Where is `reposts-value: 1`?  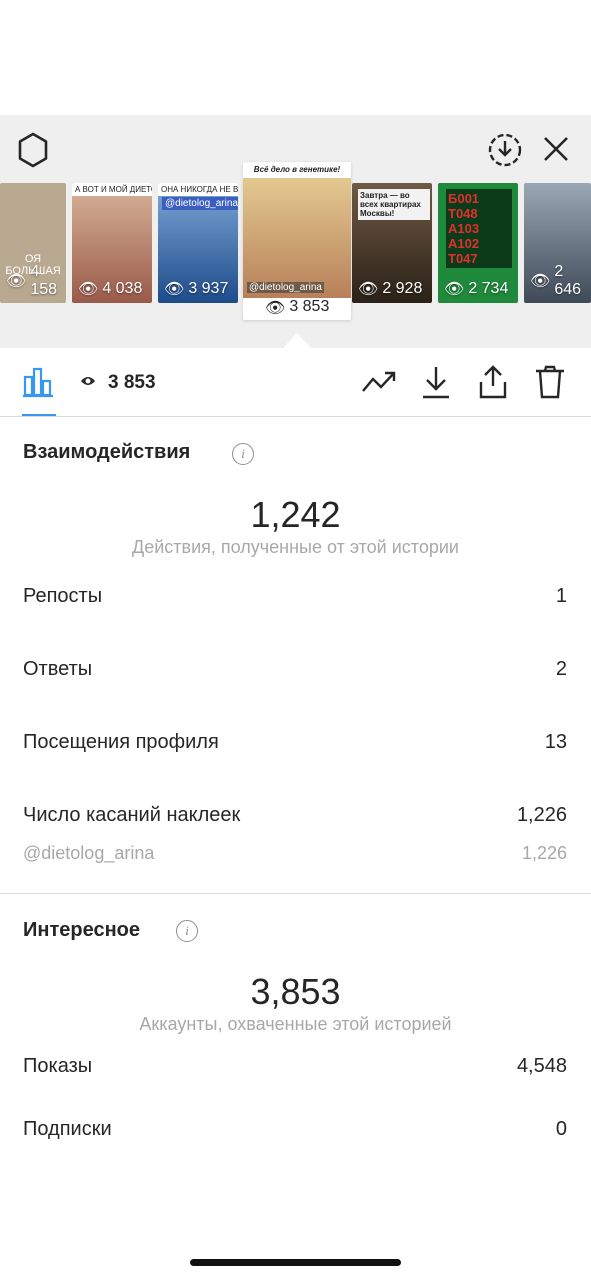 reposts-value: 1 is located at coordinates (561, 596).